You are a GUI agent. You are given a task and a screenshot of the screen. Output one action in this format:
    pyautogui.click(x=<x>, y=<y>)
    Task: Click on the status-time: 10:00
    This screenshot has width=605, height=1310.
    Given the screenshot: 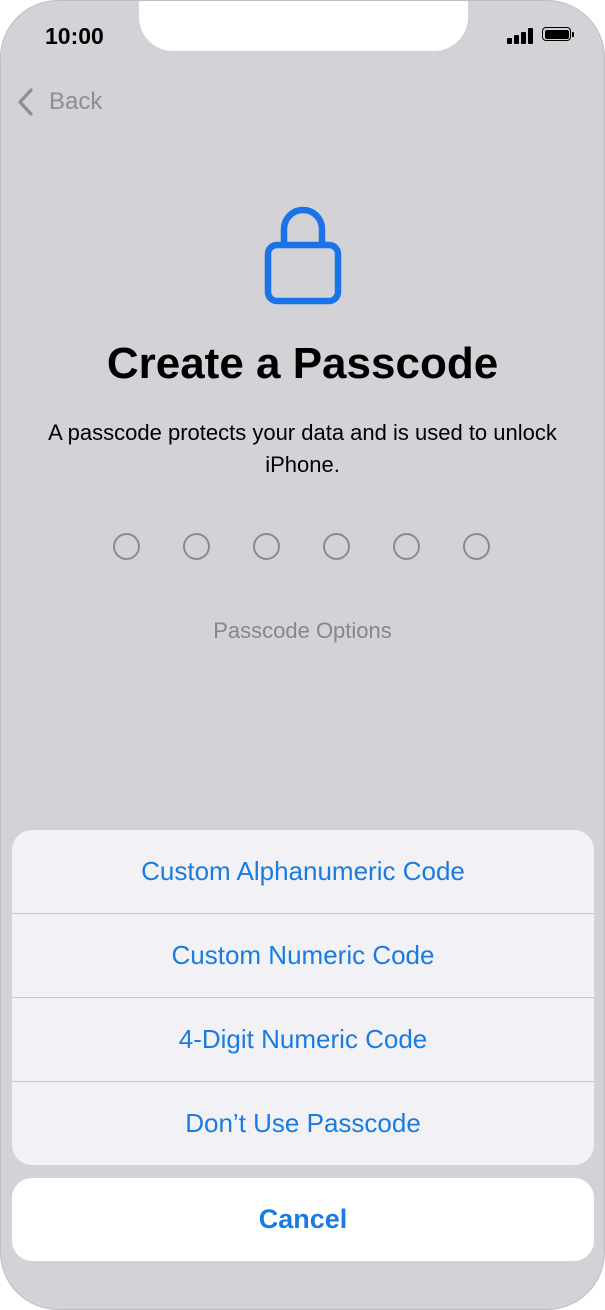 What is the action you would take?
    pyautogui.click(x=74, y=36)
    